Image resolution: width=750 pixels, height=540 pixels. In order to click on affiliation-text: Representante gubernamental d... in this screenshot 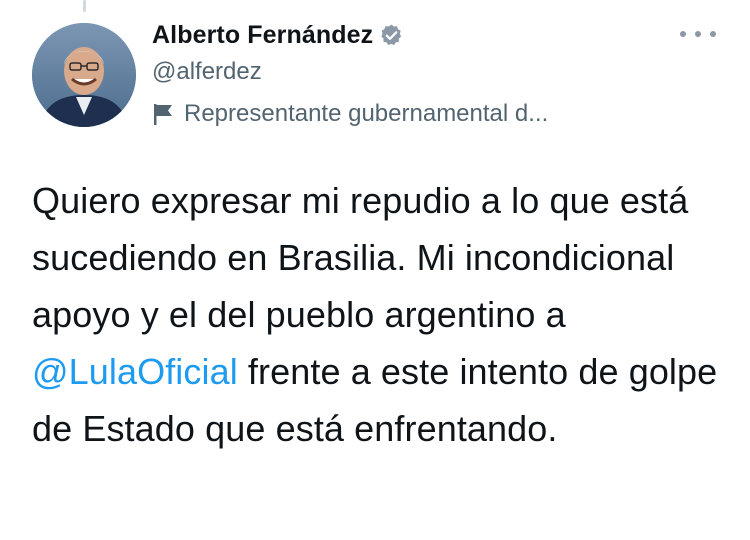, I will do `click(366, 113)`.